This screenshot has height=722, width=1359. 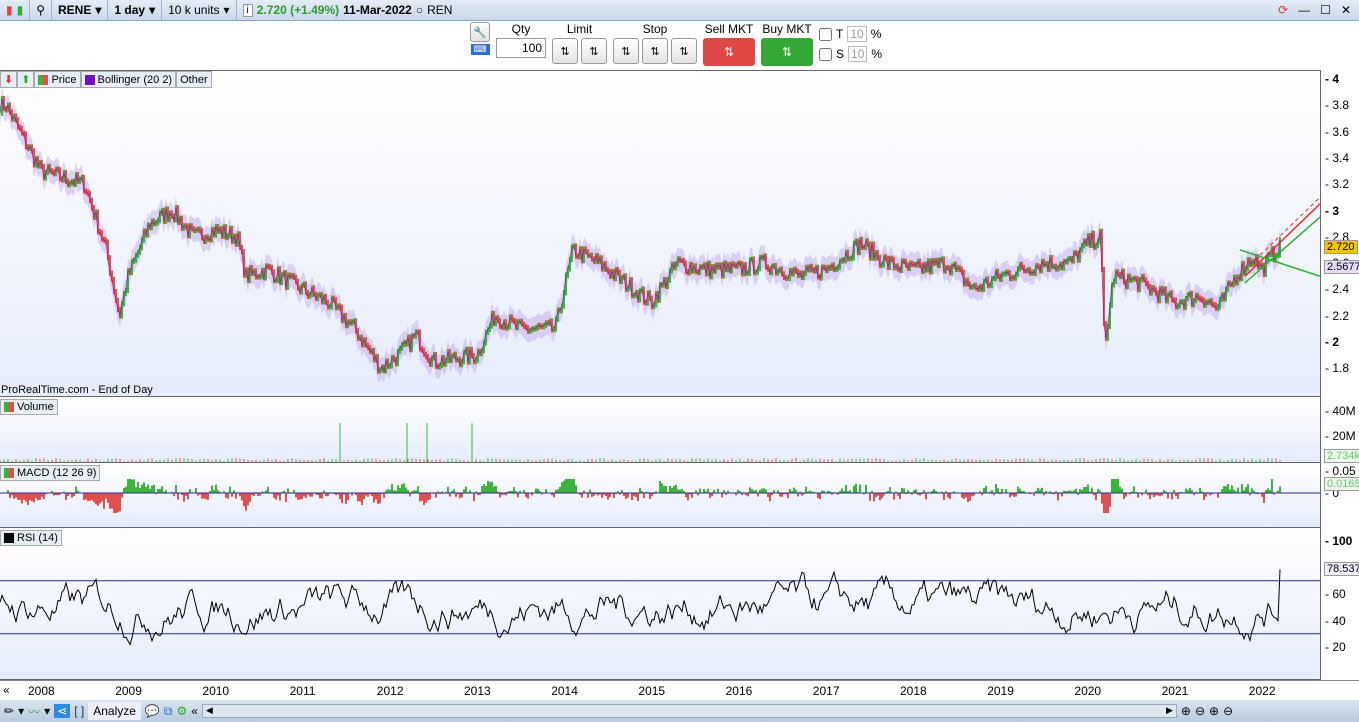 What do you see at coordinates (77, 390) in the screenshot?
I see `source-label: ProRealTime.com - End of Day` at bounding box center [77, 390].